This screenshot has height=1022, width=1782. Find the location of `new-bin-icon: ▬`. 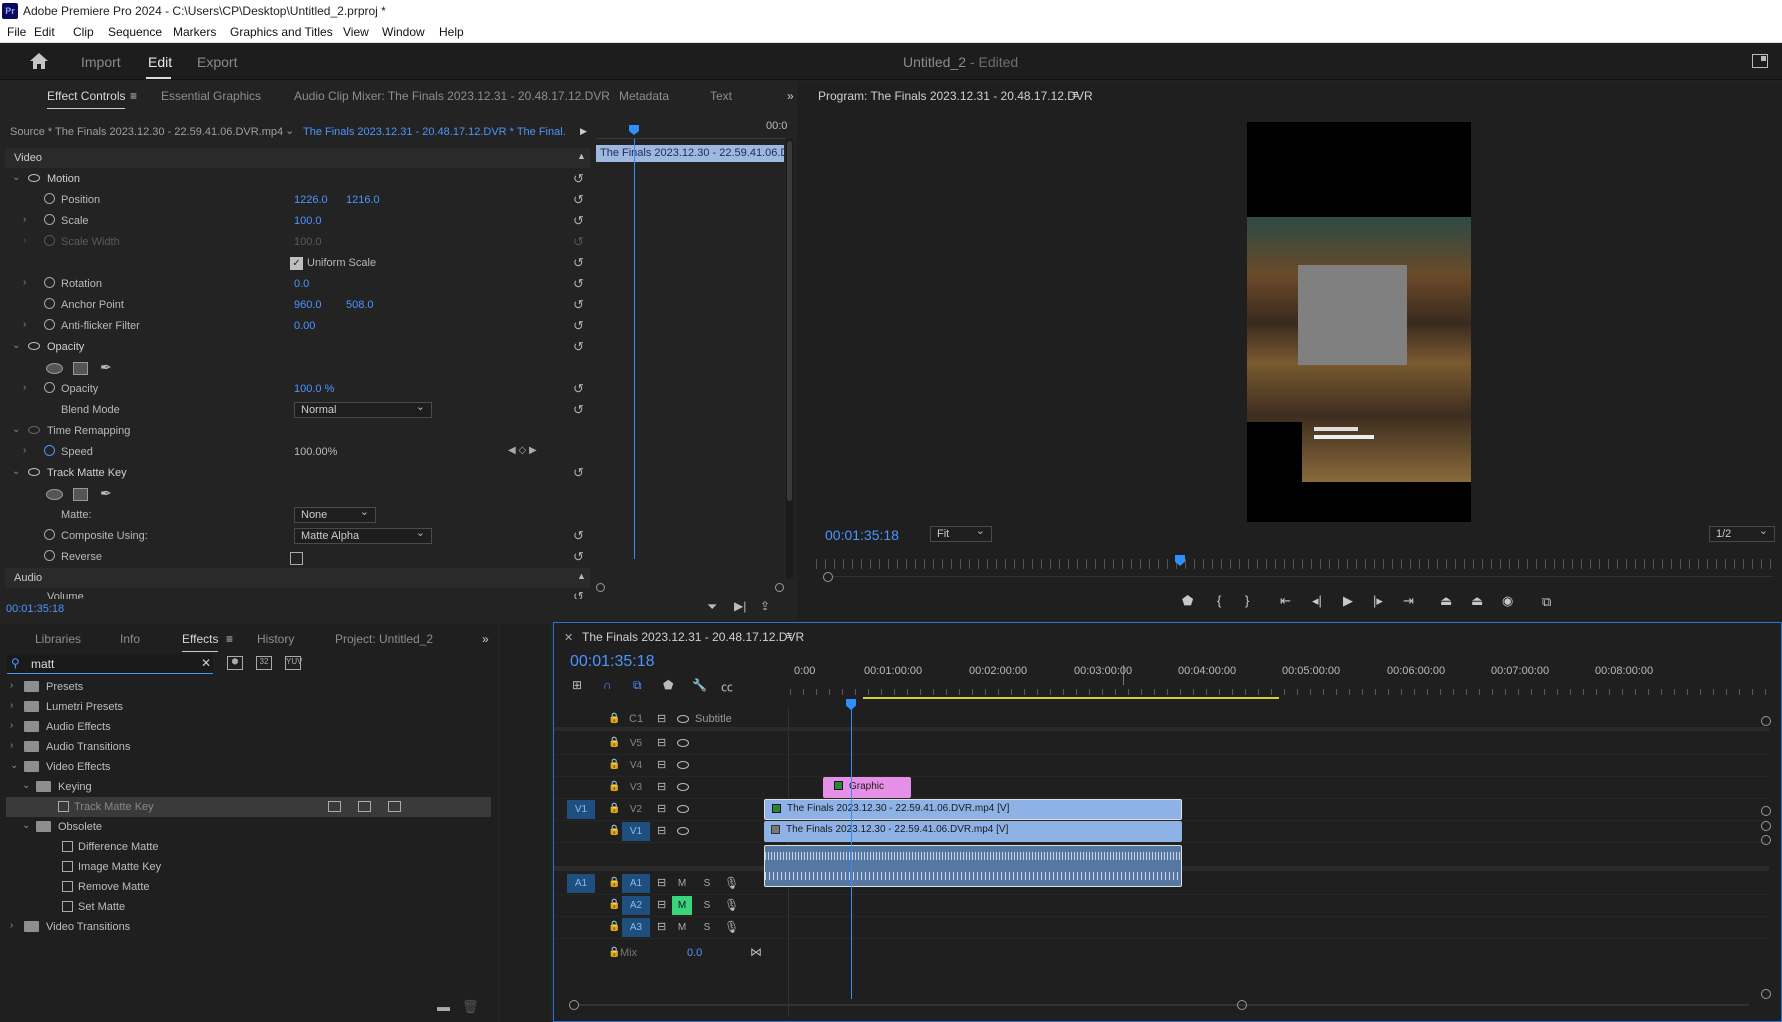

new-bin-icon: ▬ is located at coordinates (443, 1006).